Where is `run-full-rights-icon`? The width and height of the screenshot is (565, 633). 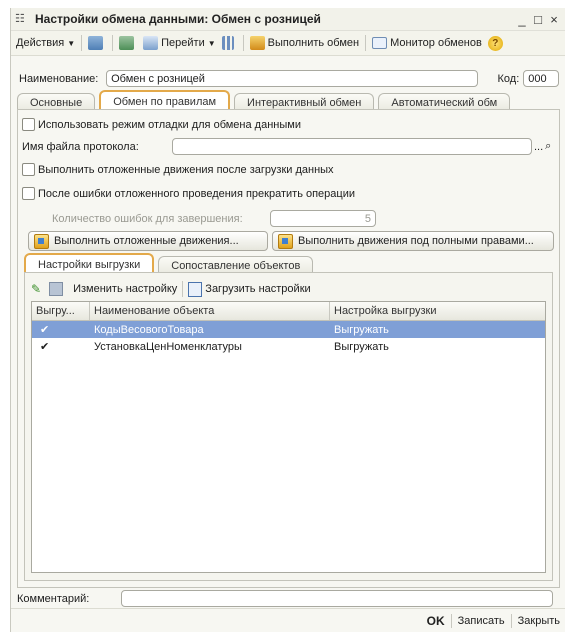 run-full-rights-icon is located at coordinates (285, 241).